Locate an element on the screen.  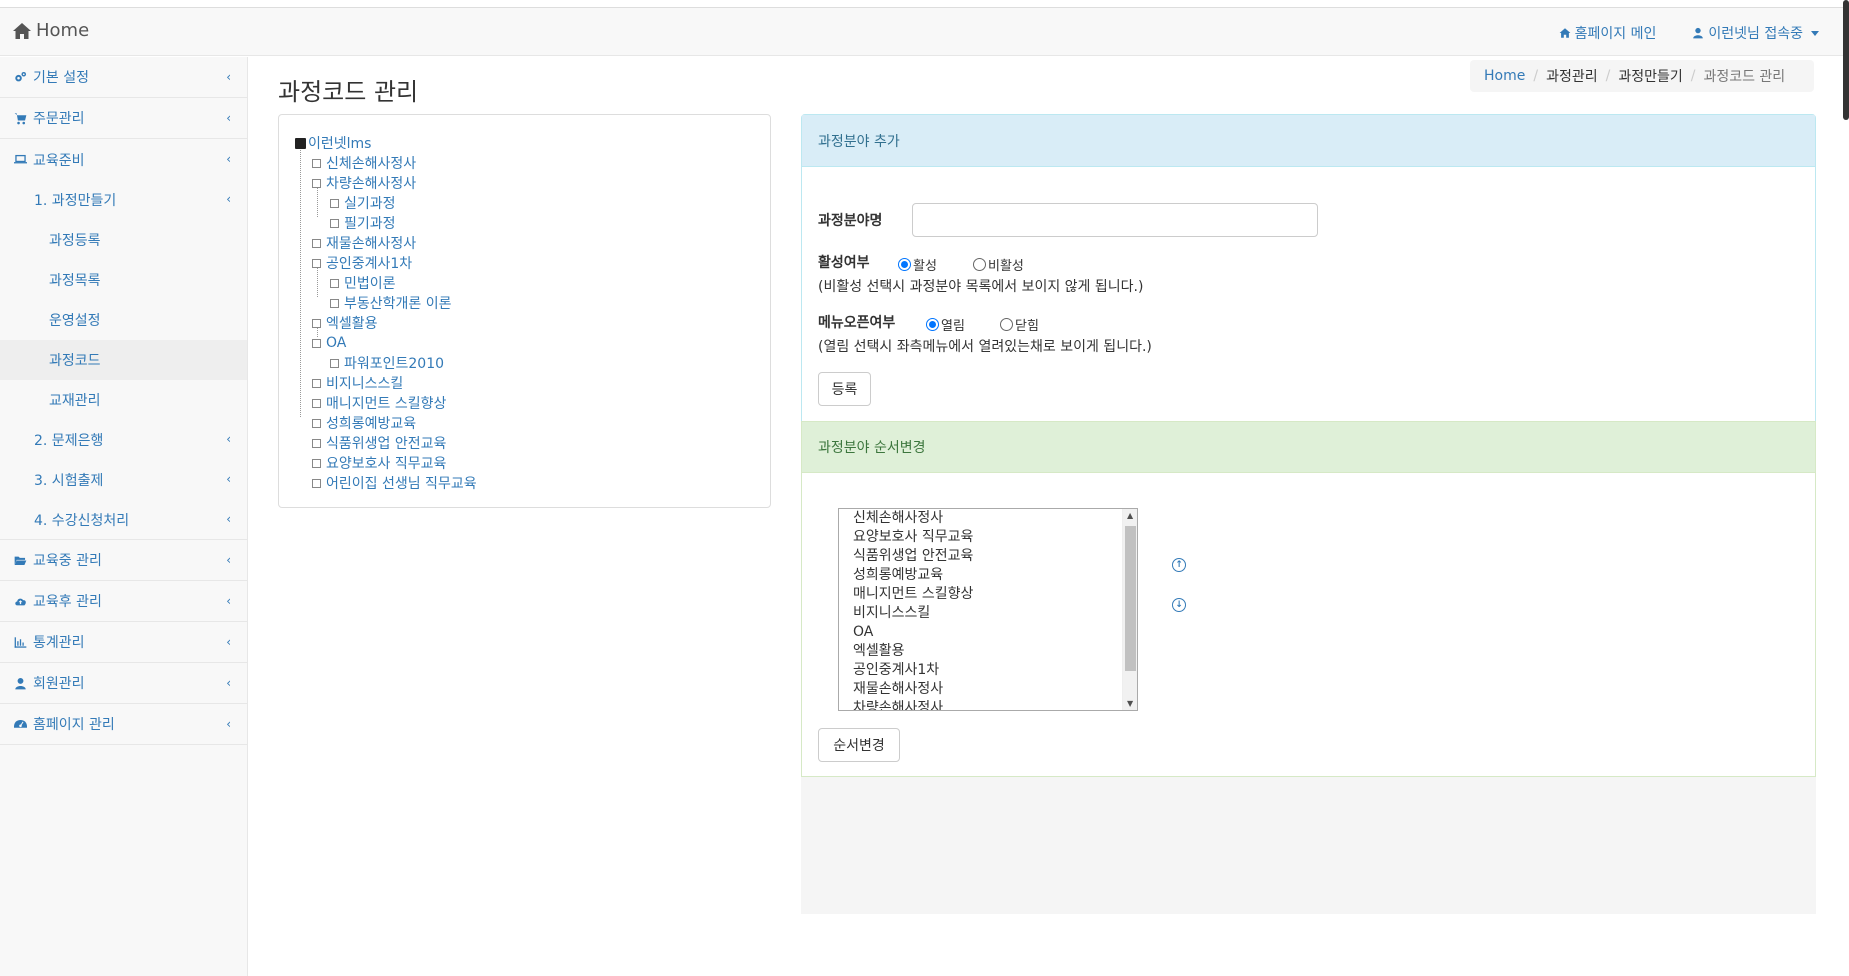
sidebar-item-after-edu: 교육후 관리 ‹ is located at coordinates (123, 601).